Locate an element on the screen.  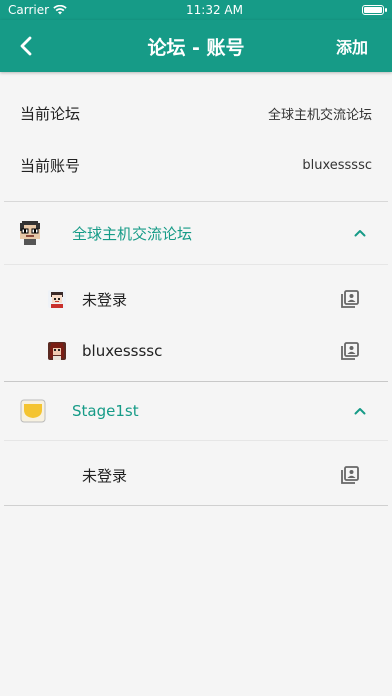
forum-section-header: 全球主机交流论坛 is located at coordinates (196, 233).